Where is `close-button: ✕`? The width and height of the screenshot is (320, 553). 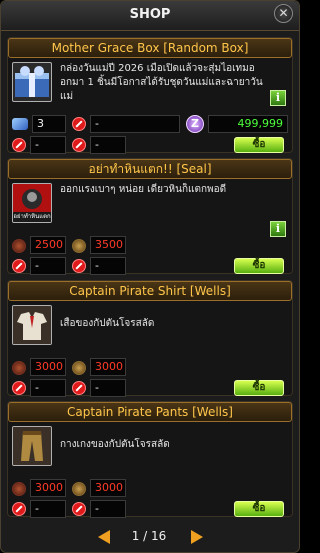 close-button: ✕ is located at coordinates (283, 13).